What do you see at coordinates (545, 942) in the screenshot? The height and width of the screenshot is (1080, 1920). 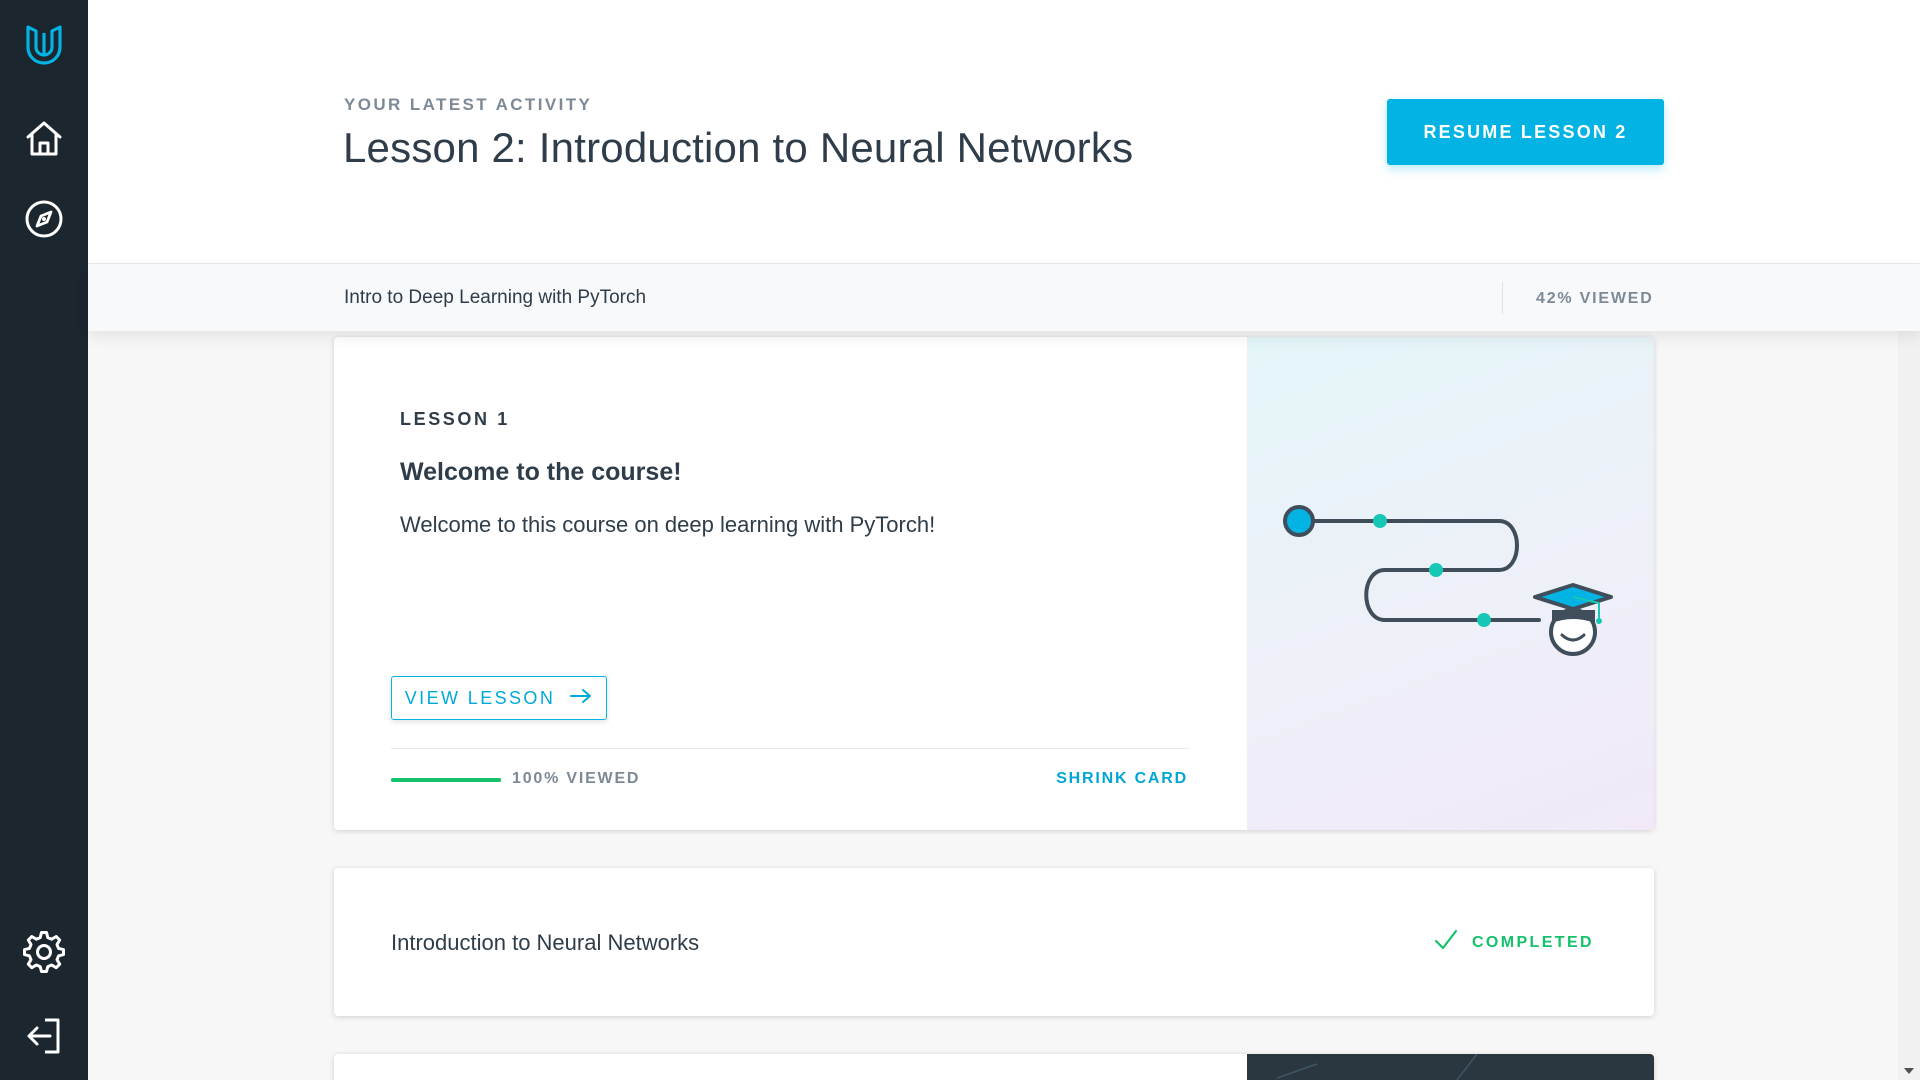 I see `lesson-row-title: Introduction to Neural Networks` at bounding box center [545, 942].